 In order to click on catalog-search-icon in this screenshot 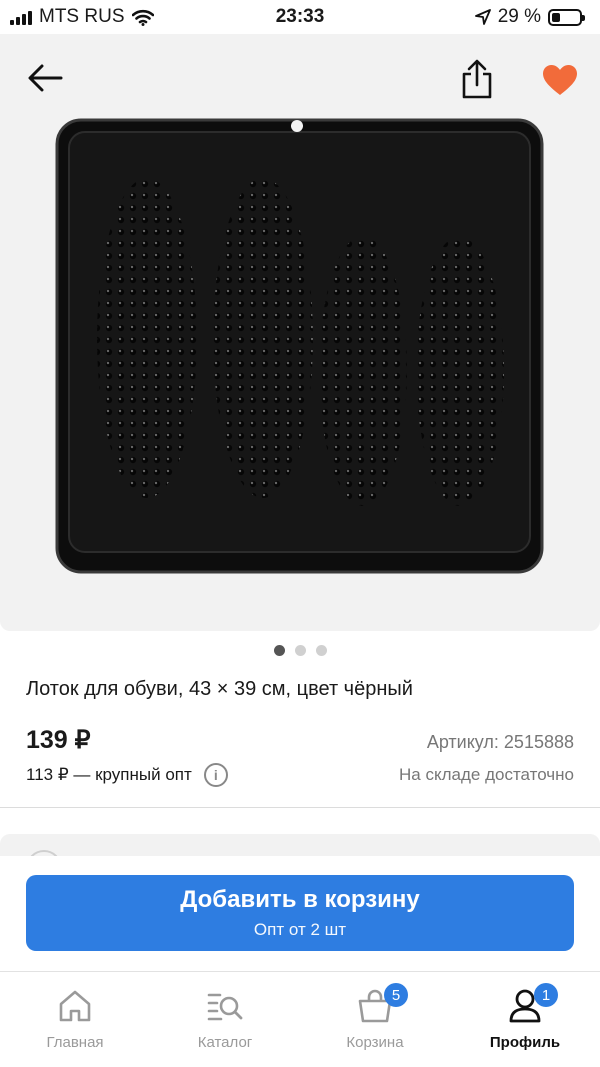, I will do `click(225, 1007)`.